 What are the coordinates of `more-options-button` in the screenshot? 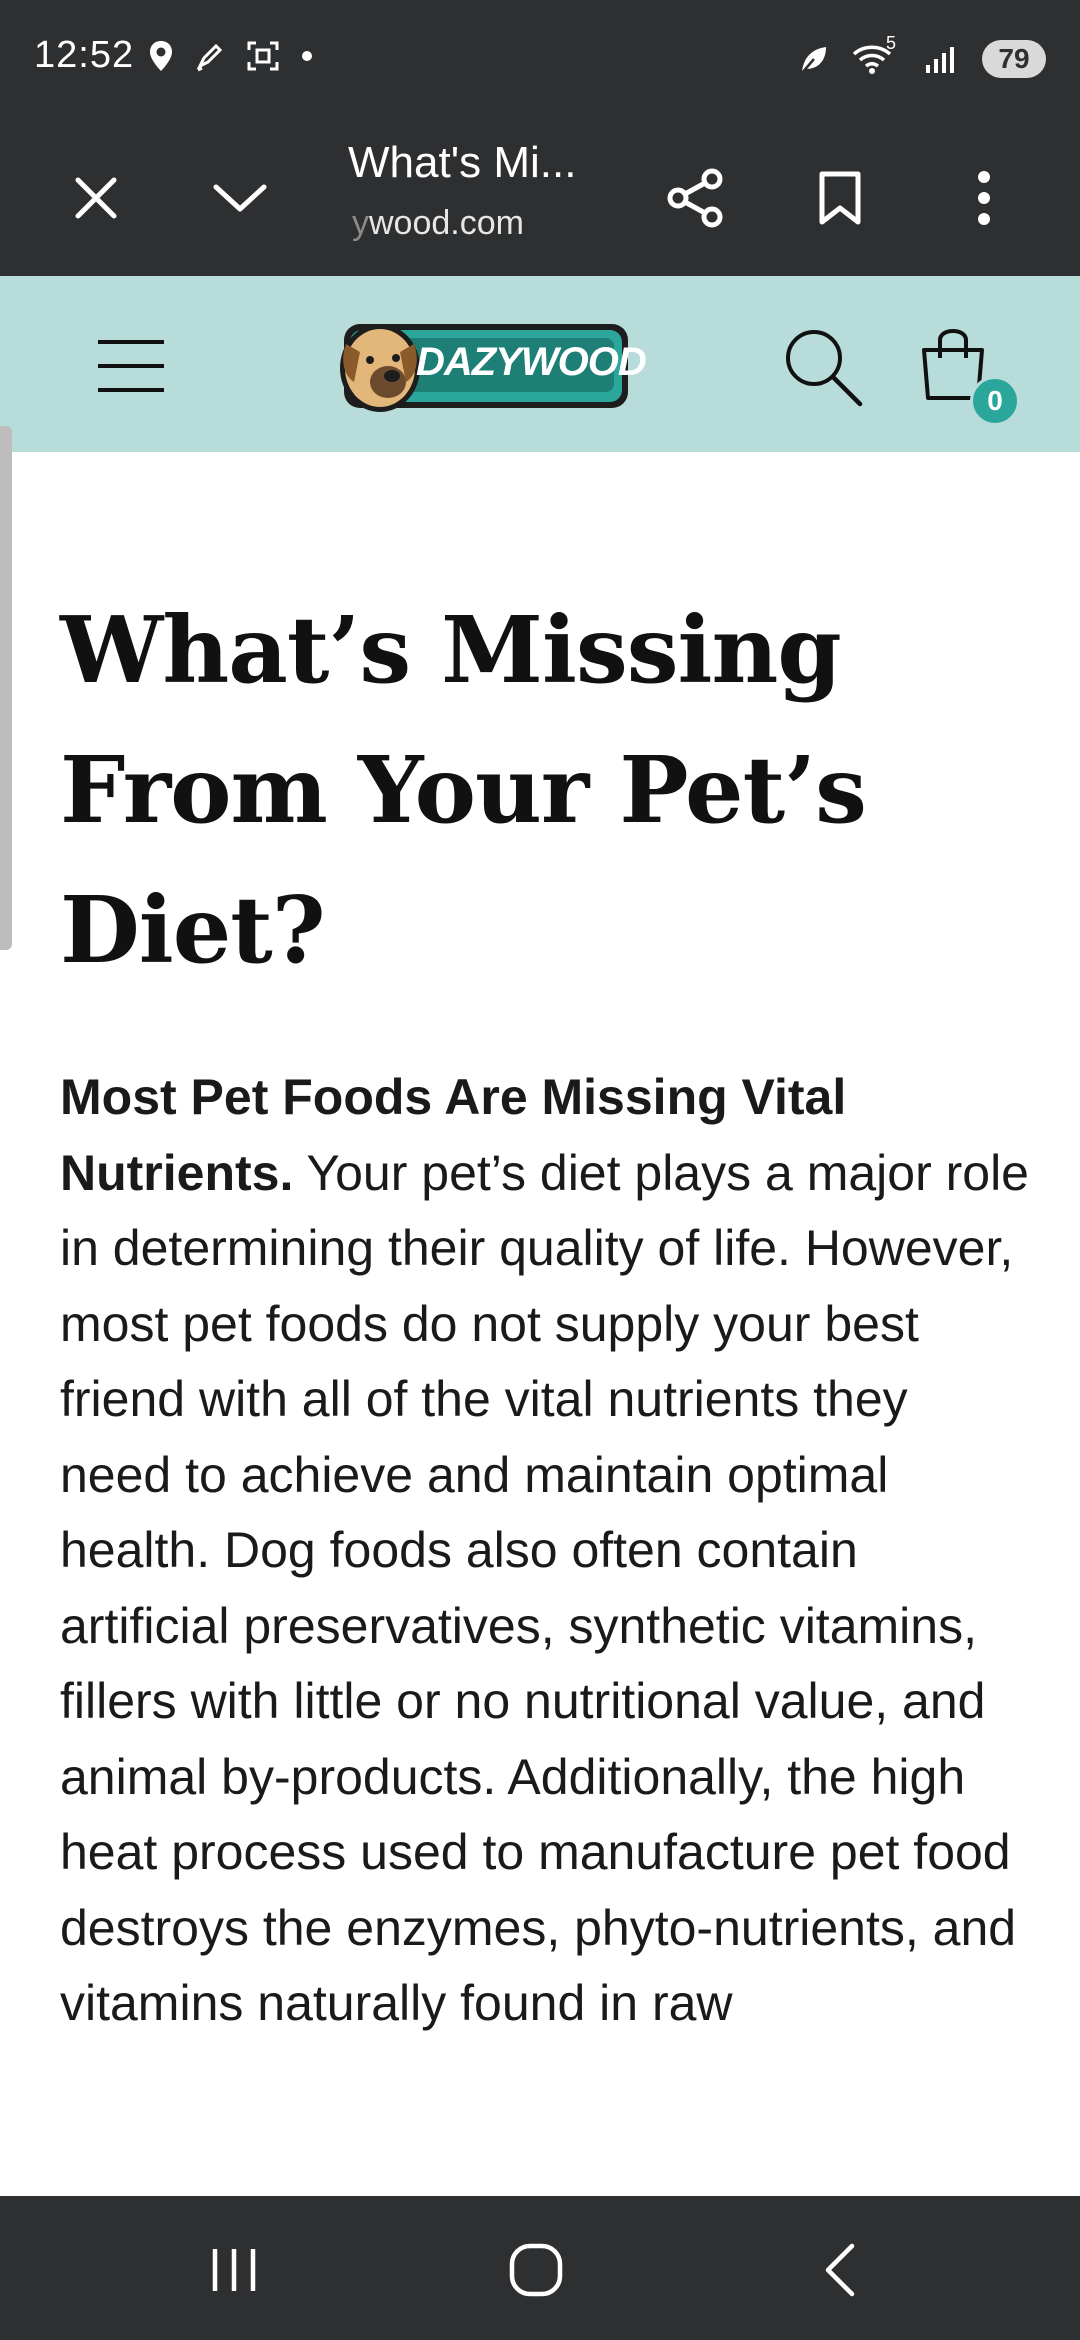 It's located at (984, 198).